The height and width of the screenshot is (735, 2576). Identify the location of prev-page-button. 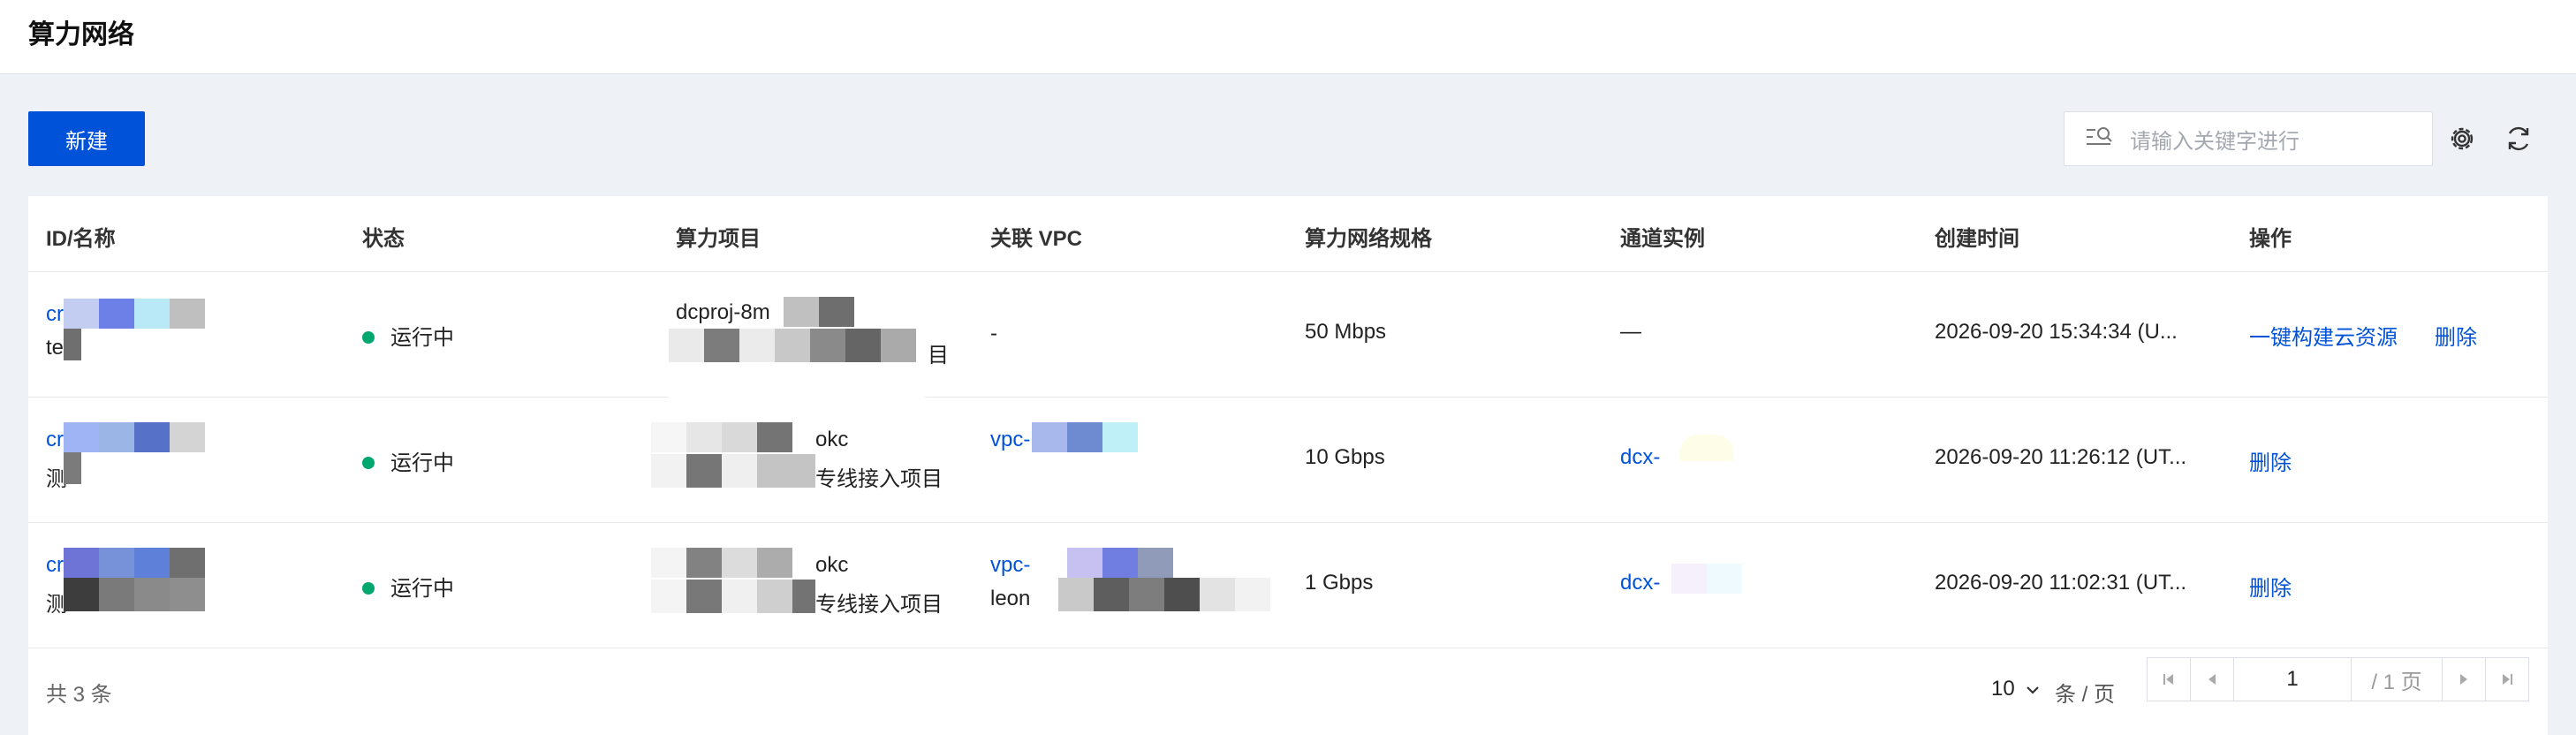
(2212, 679).